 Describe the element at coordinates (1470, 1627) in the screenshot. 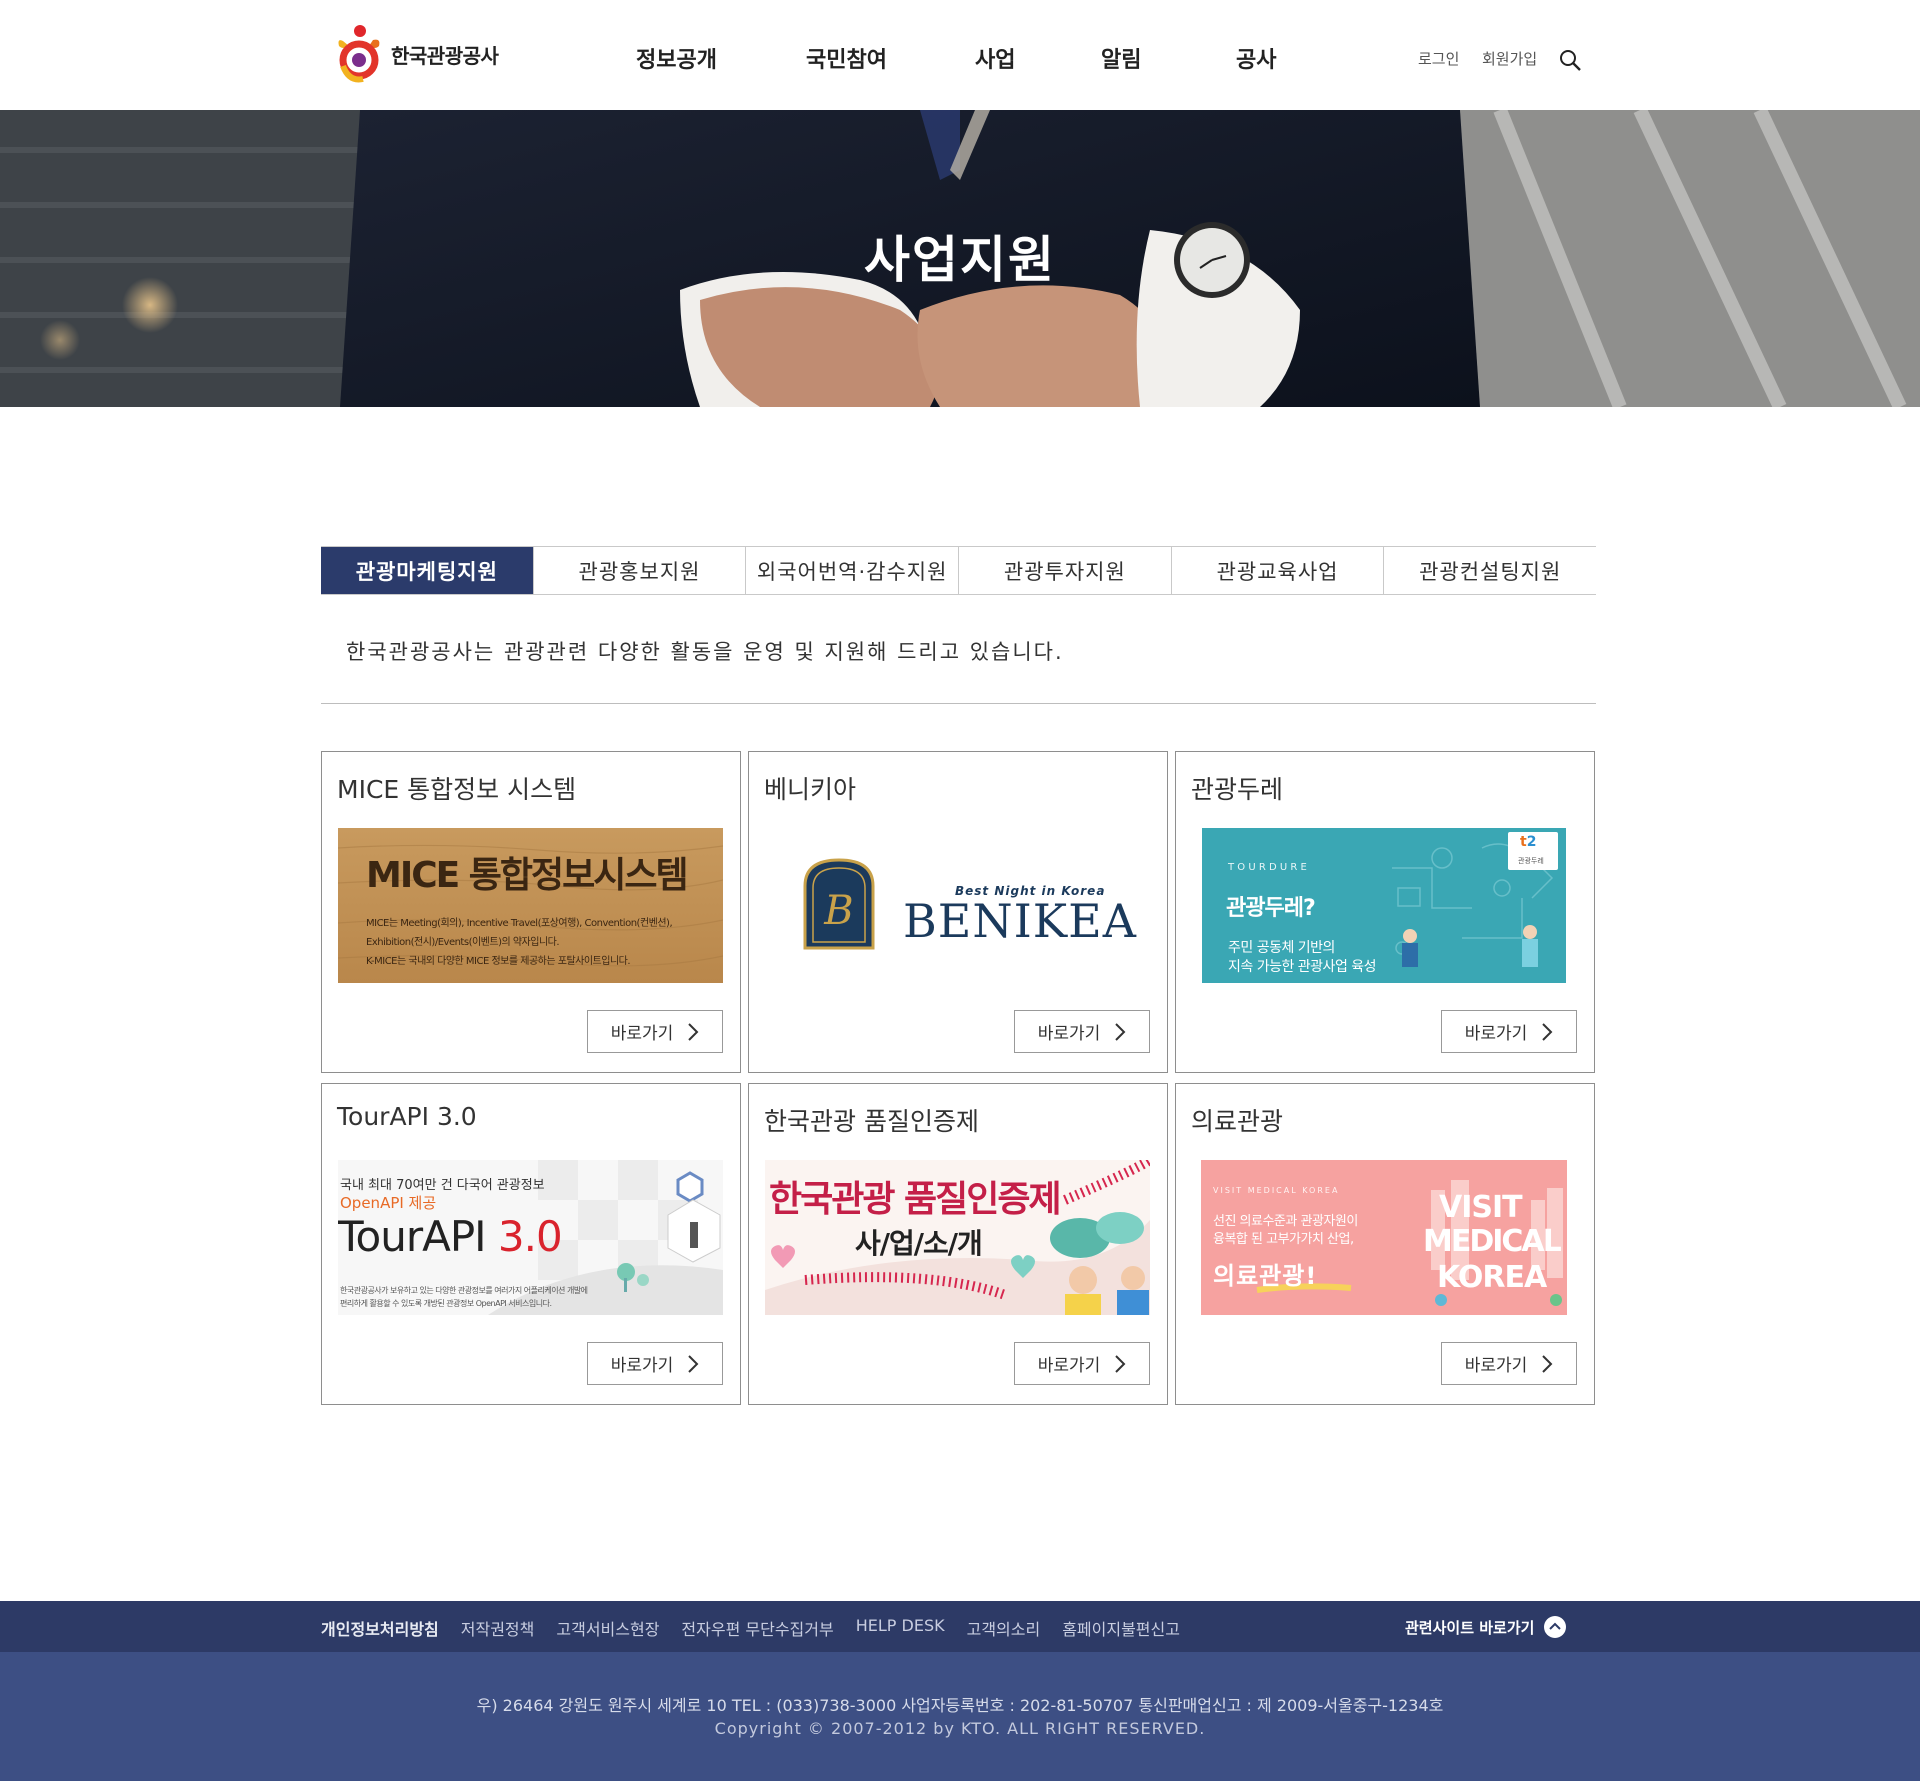

I see `related-sites-label: 관련사이트 바로가기` at that location.